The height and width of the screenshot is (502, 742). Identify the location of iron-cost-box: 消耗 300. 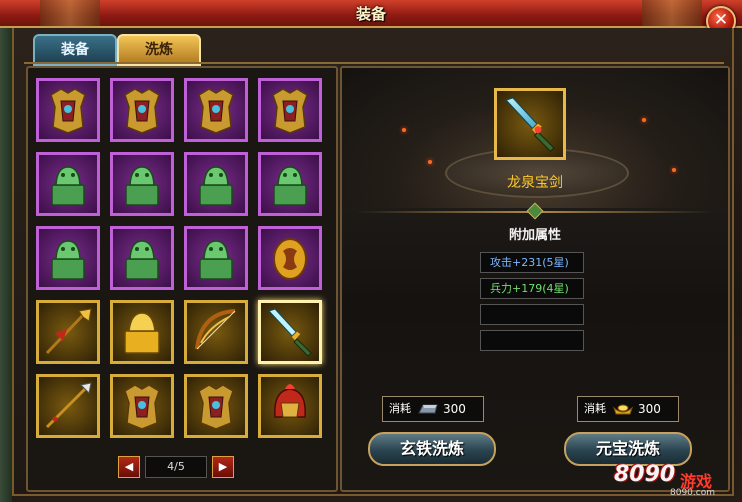
(433, 409).